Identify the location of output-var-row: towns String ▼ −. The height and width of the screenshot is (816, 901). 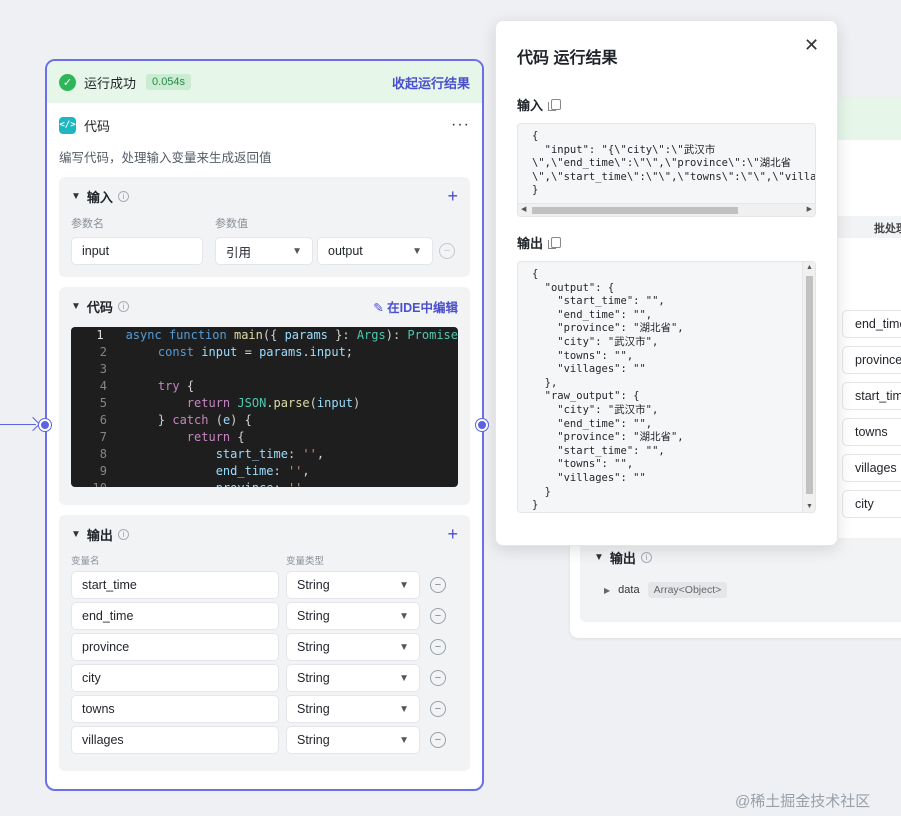
(264, 709).